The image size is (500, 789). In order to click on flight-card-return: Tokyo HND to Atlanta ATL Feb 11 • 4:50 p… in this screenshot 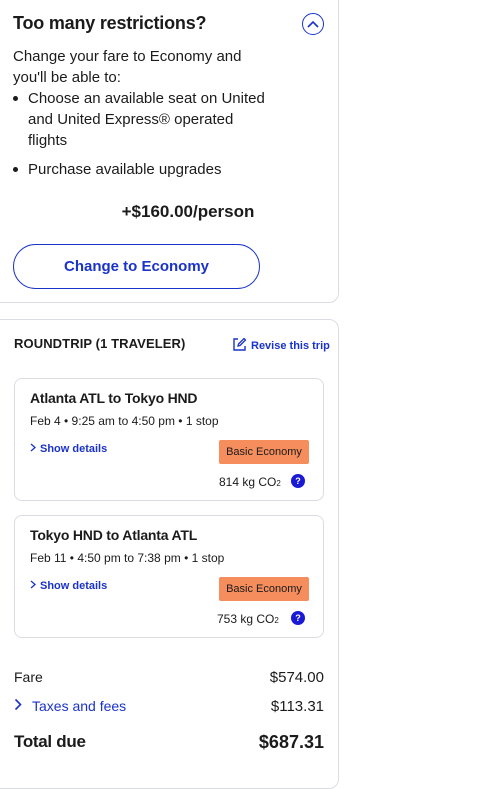, I will do `click(169, 576)`.